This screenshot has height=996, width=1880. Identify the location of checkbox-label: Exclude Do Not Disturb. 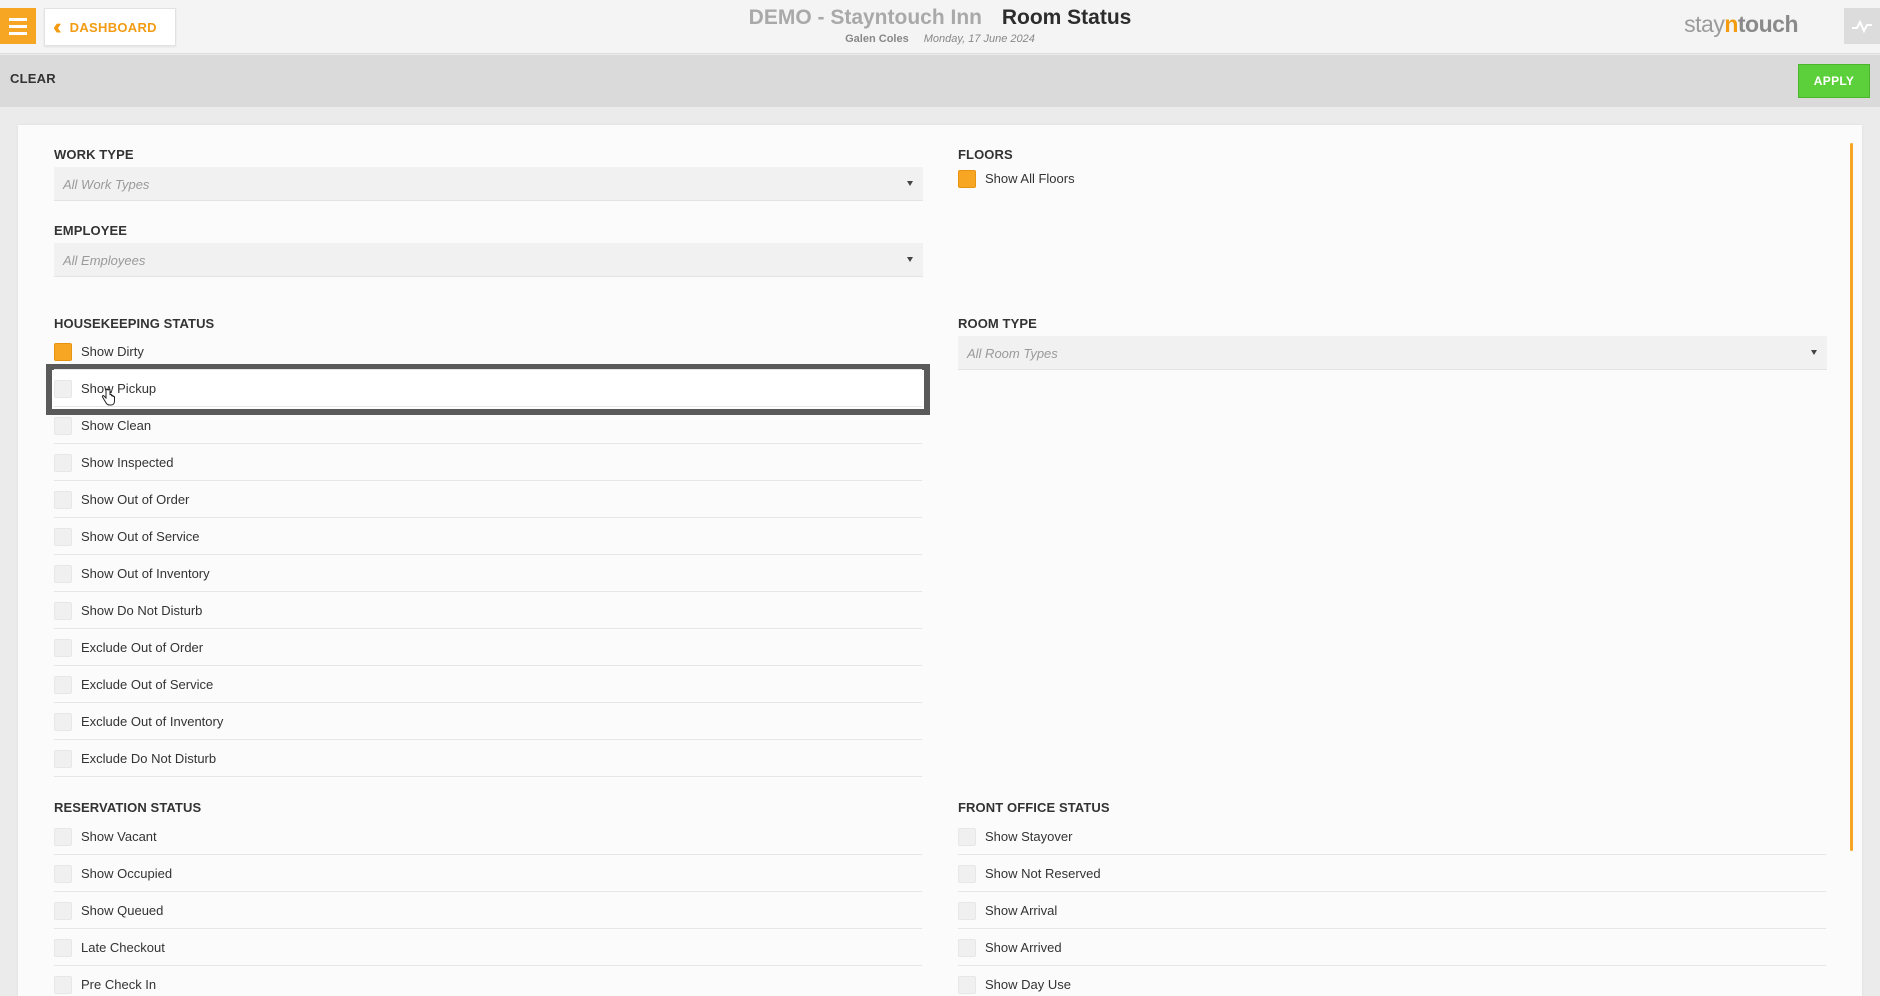
(149, 758).